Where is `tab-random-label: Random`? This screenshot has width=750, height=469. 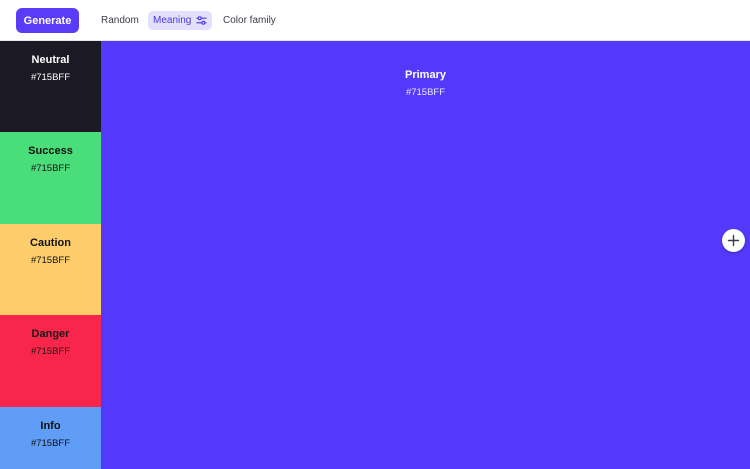
tab-random-label: Random is located at coordinates (120, 20).